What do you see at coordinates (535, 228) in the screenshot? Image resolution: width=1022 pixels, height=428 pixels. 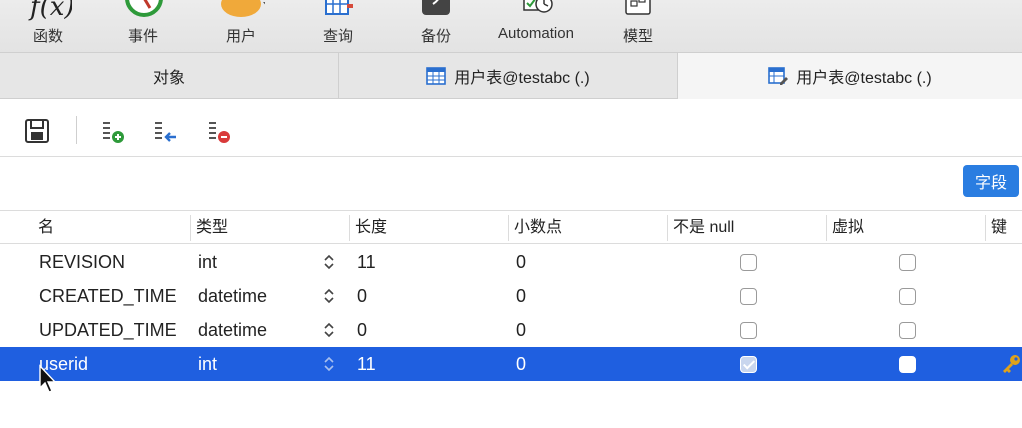 I see `column-header-decimal: 小数点` at bounding box center [535, 228].